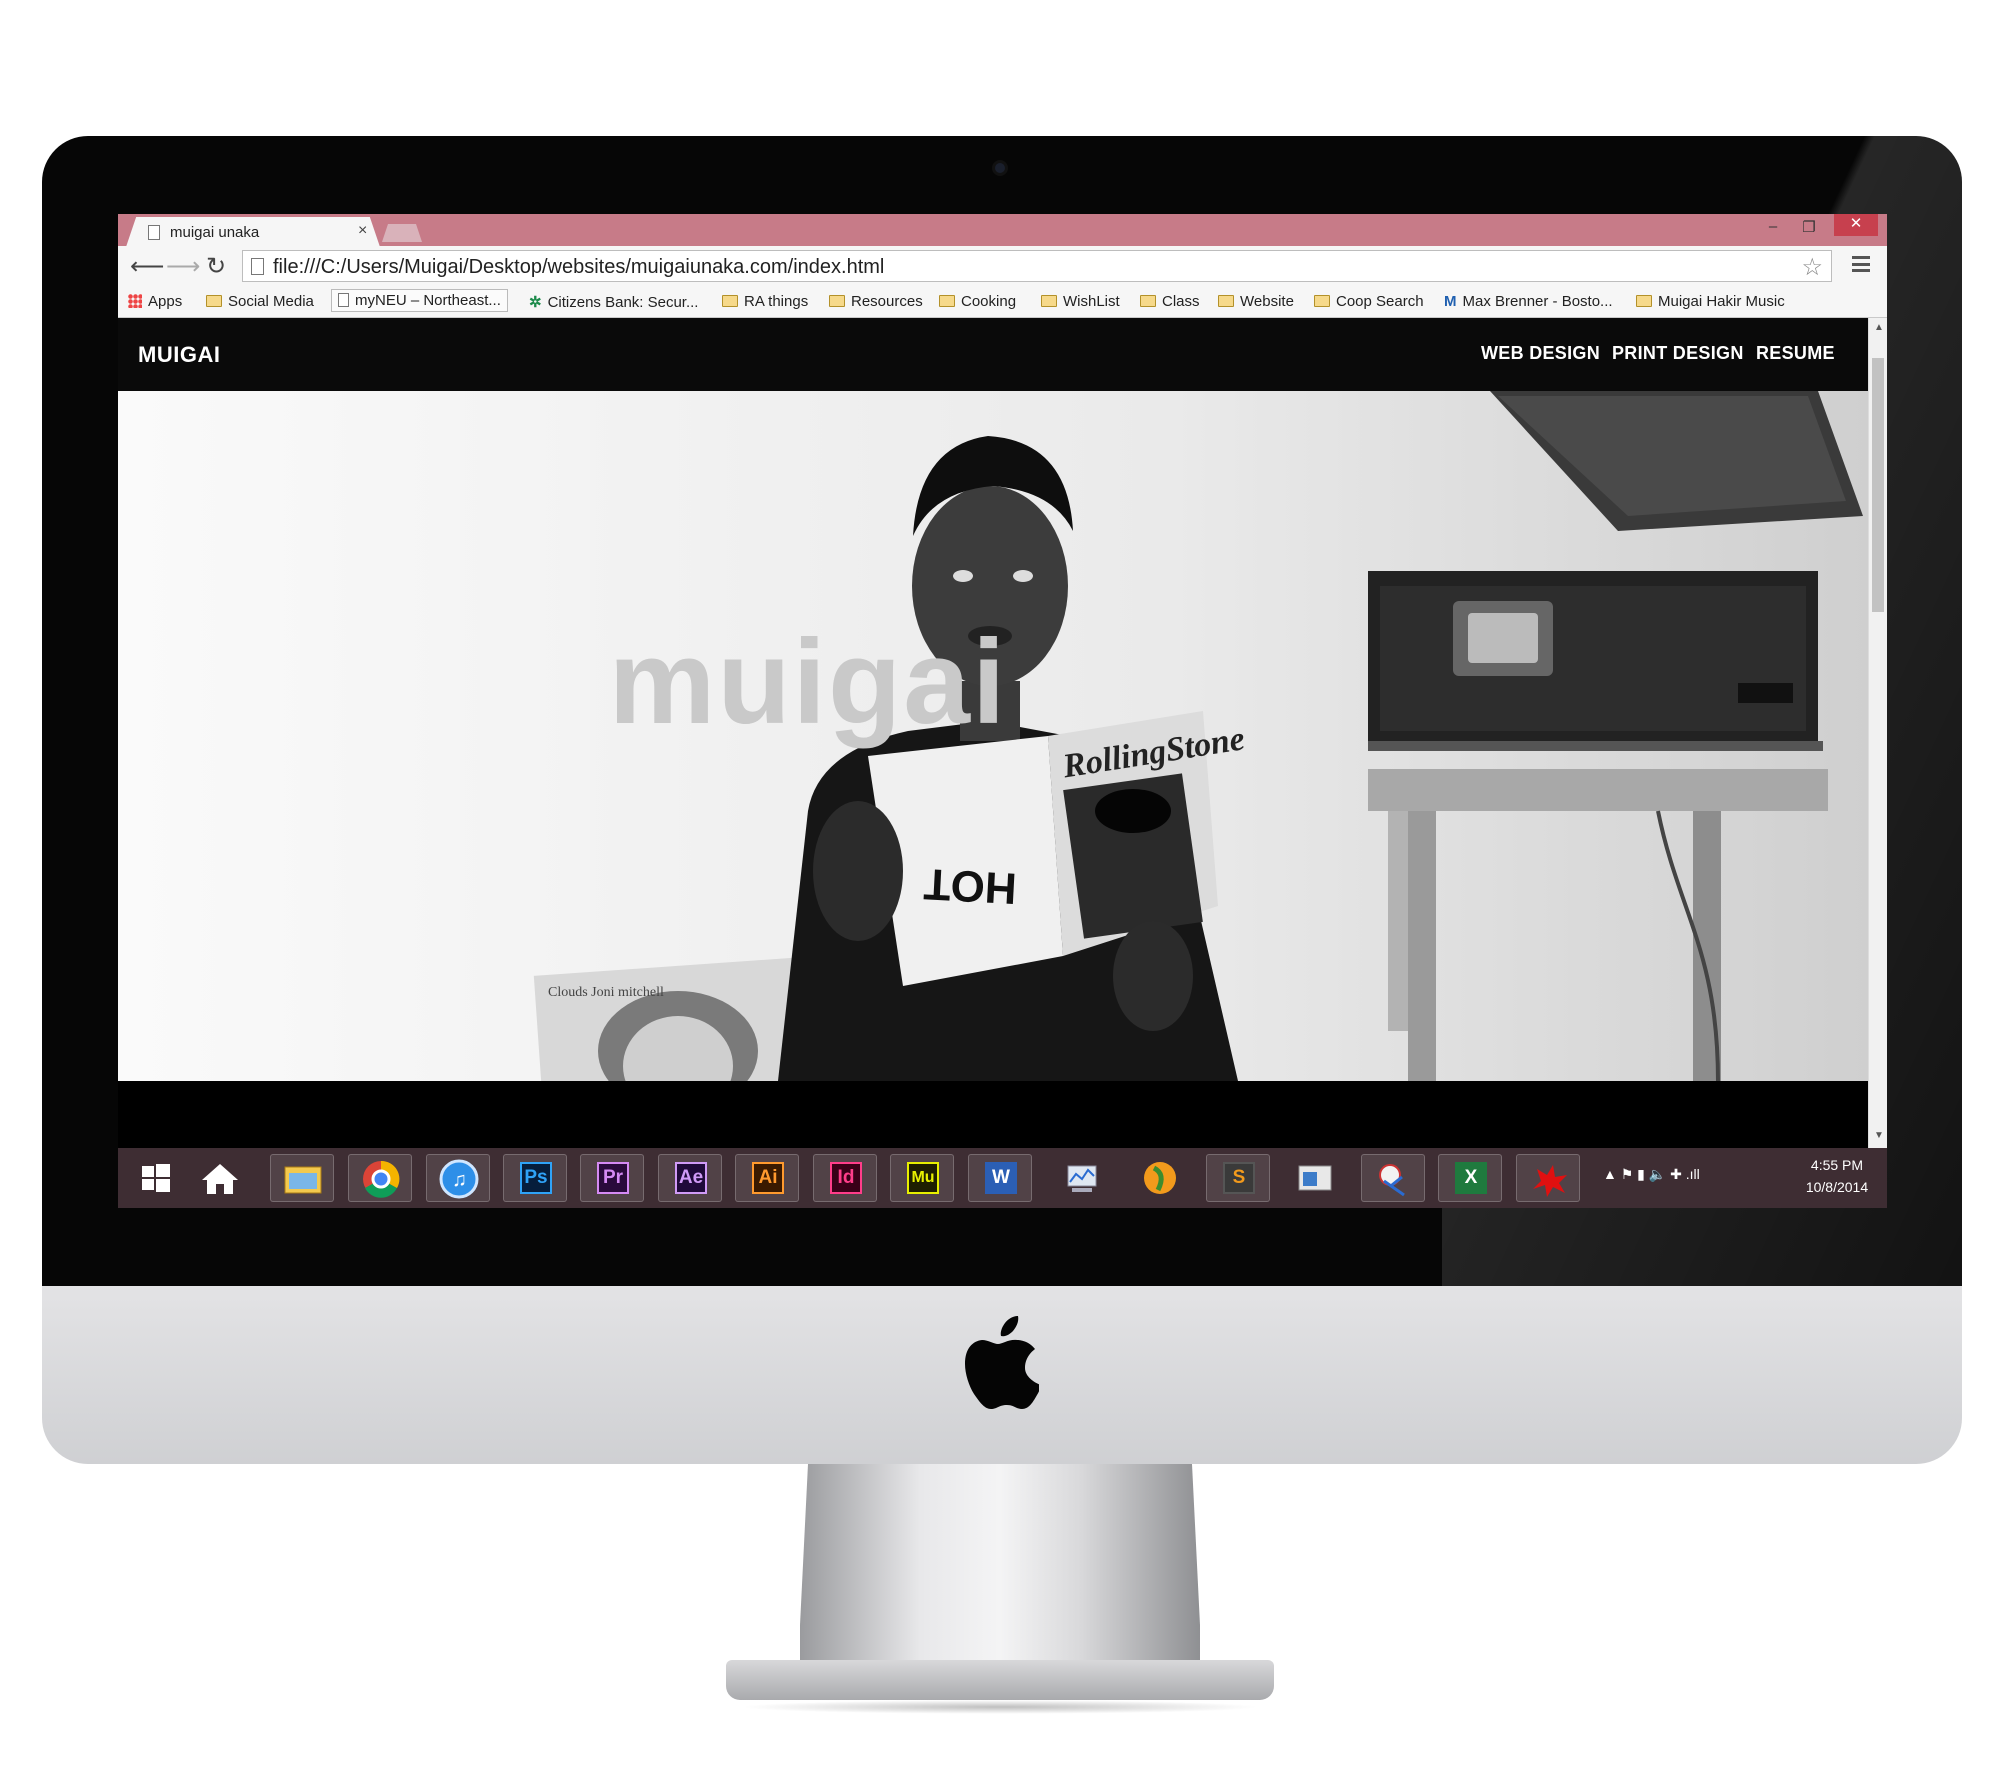  What do you see at coordinates (1812, 267) in the screenshot?
I see `bookmark-star-icon: ☆` at bounding box center [1812, 267].